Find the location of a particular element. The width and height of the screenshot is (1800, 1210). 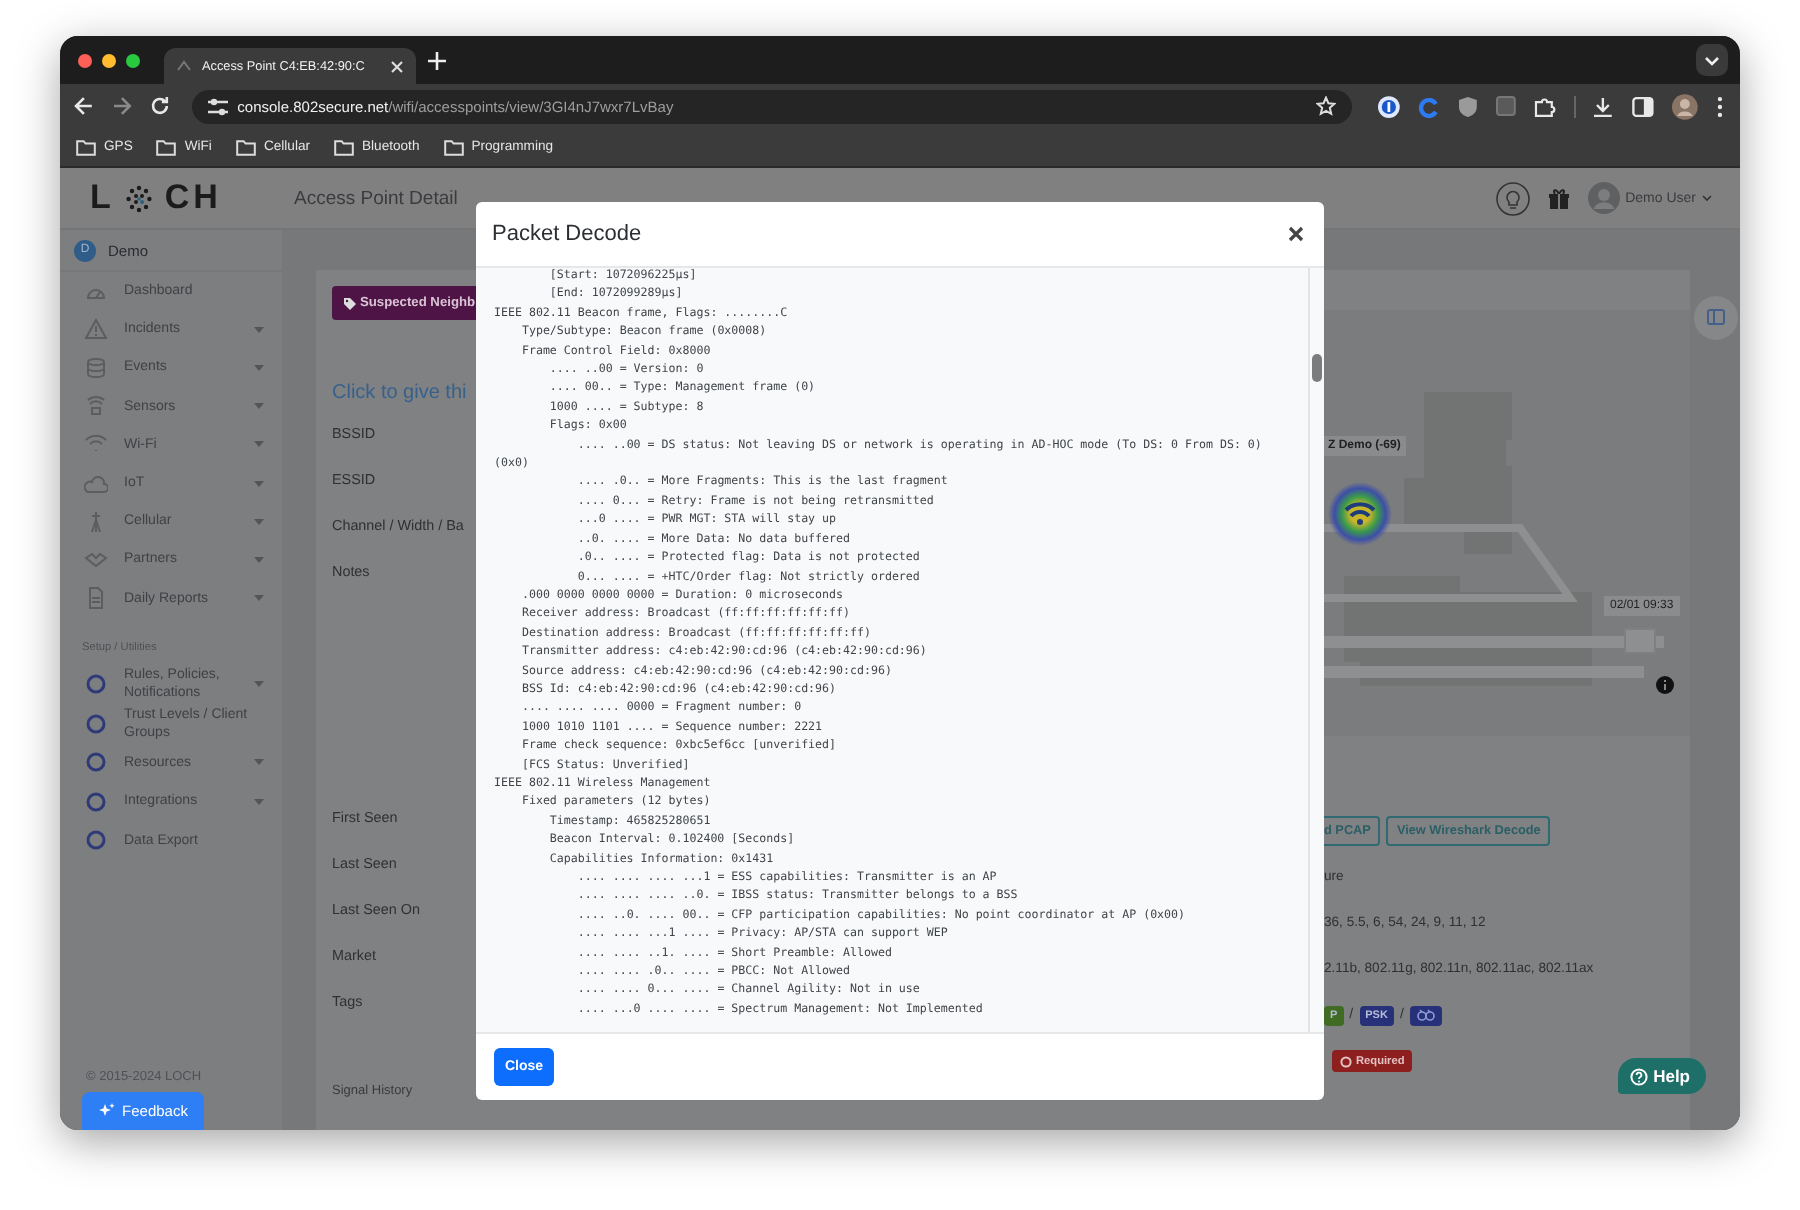

site-favicon-icon is located at coordinates (184, 66).